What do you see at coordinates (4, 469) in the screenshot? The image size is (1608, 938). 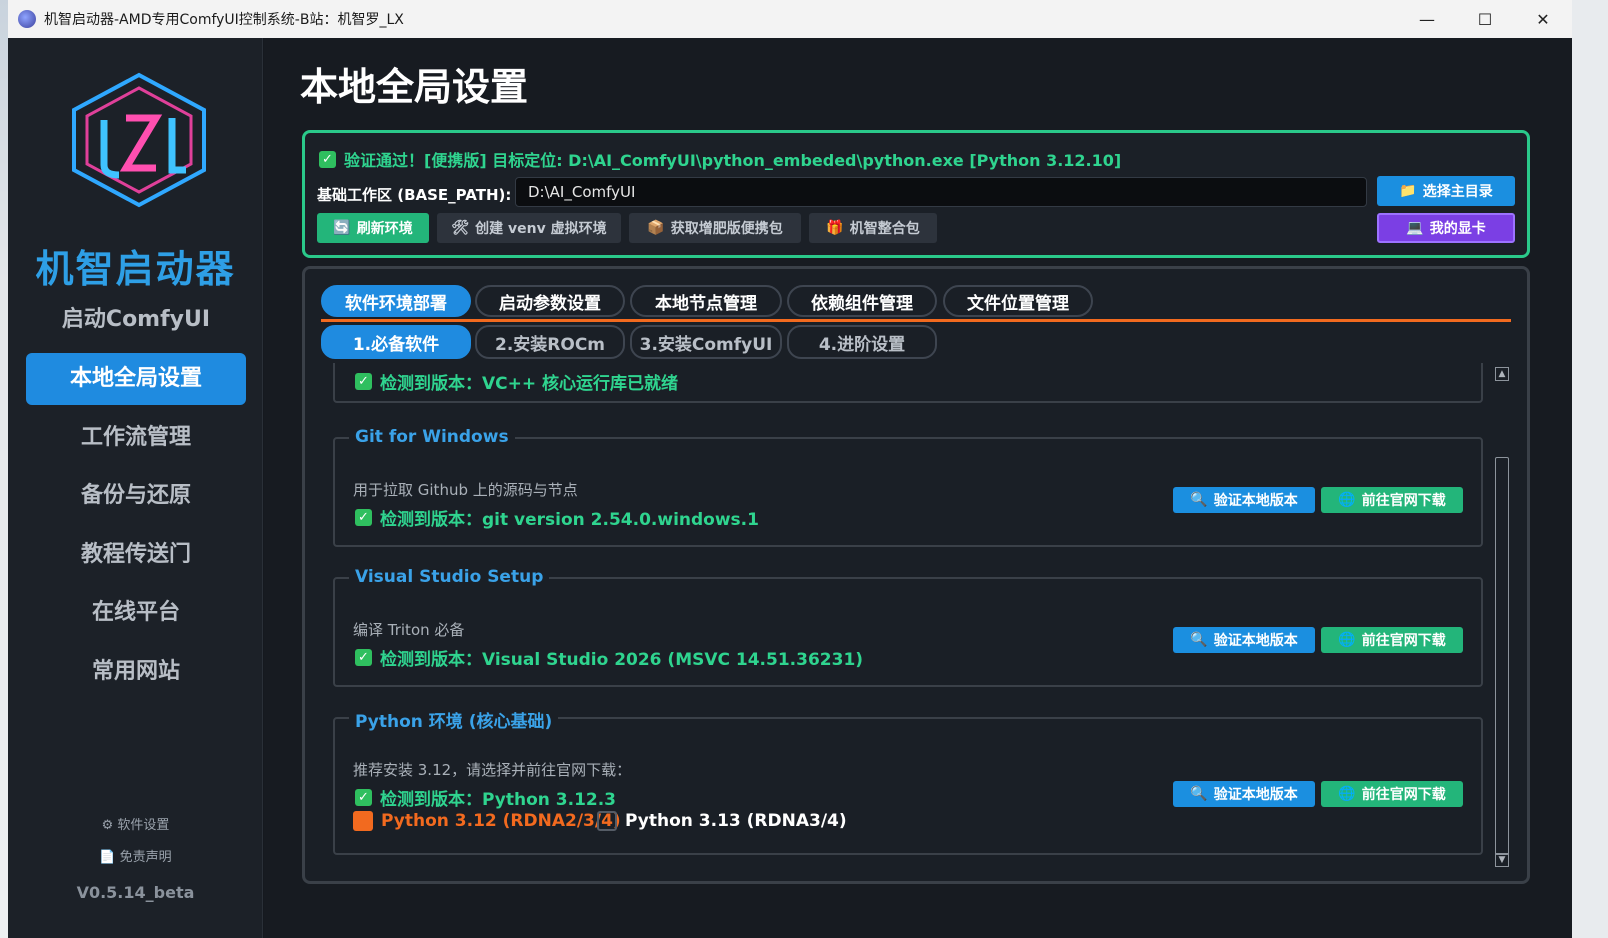 I see `desktop-background-left` at bounding box center [4, 469].